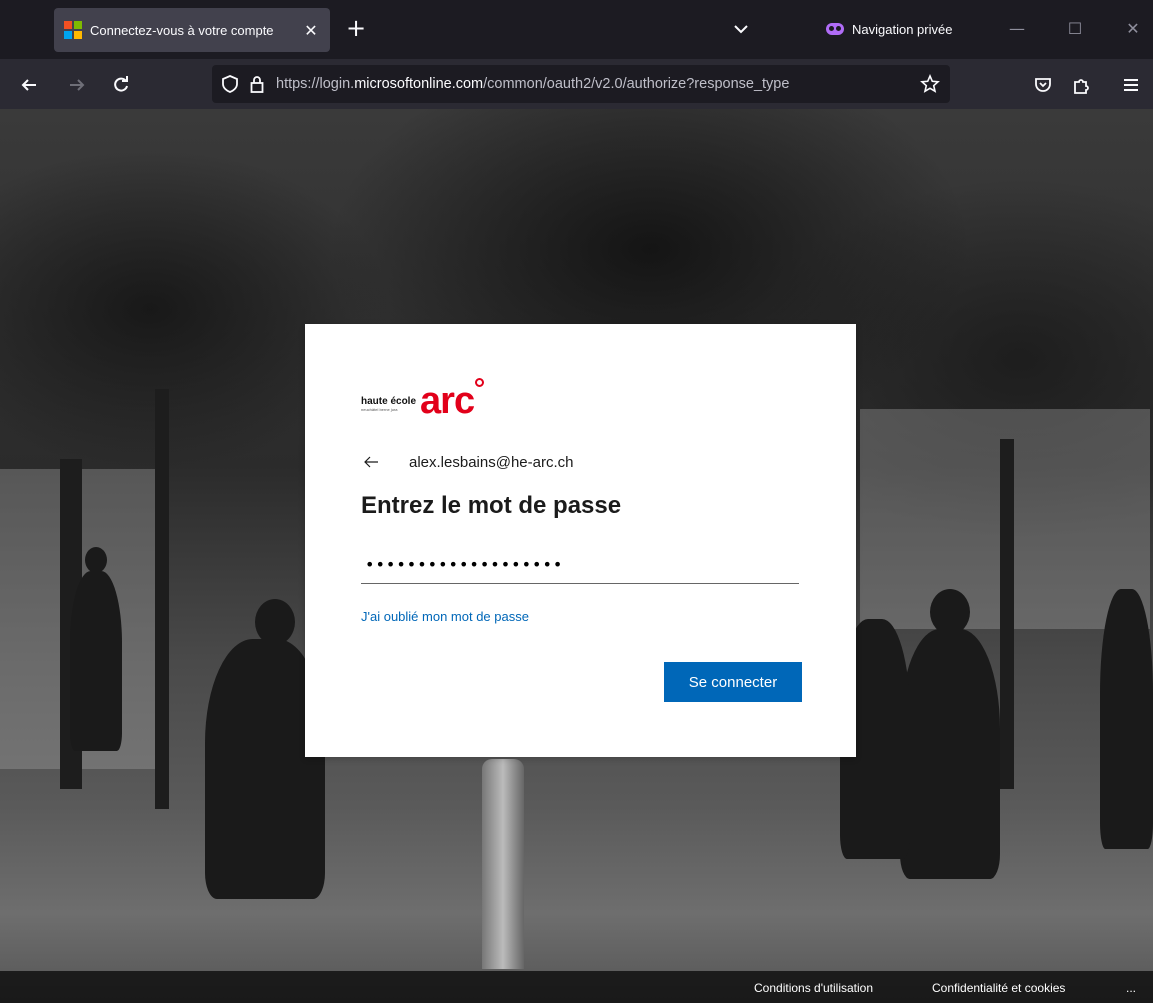  I want to click on tree-trunk, so click(503, 864).